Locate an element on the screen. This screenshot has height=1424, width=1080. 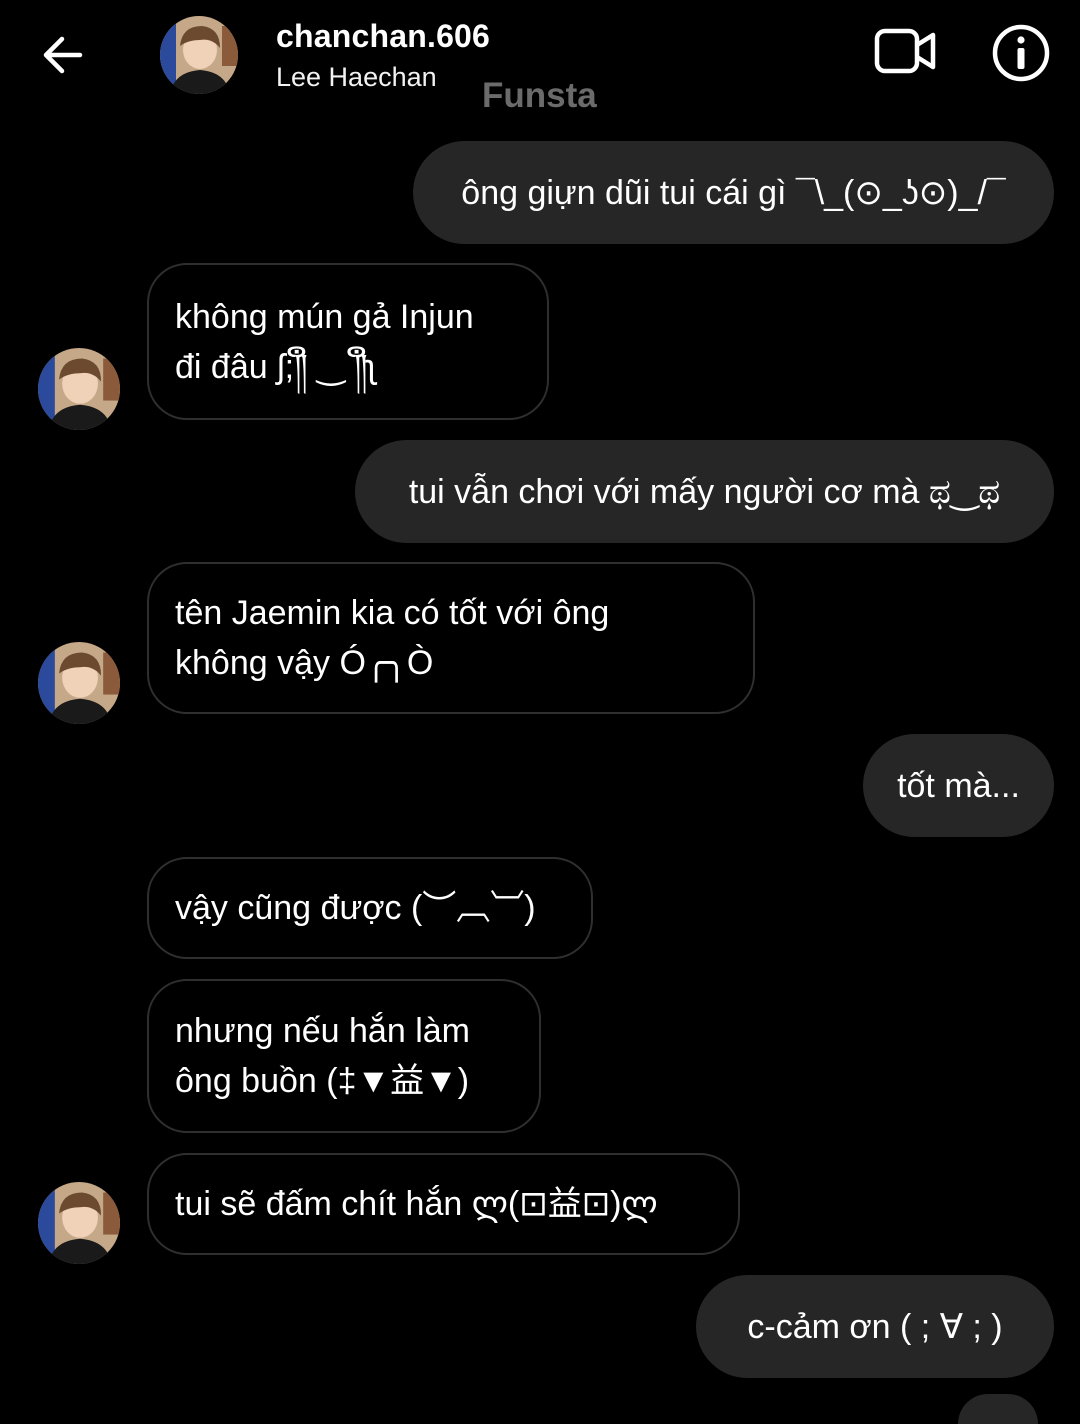
message-text: c-cảm ơn ( ; ∀ ; ) is located at coordinates (875, 1326).